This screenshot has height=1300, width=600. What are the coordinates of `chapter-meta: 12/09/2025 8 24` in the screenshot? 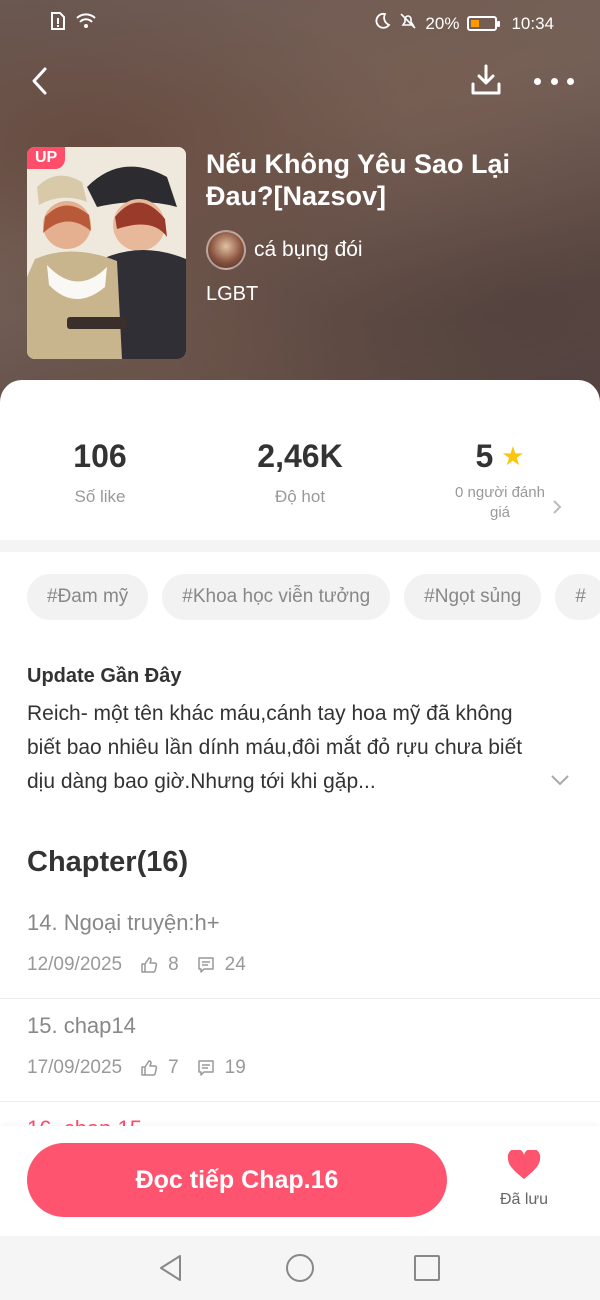 It's located at (145, 965).